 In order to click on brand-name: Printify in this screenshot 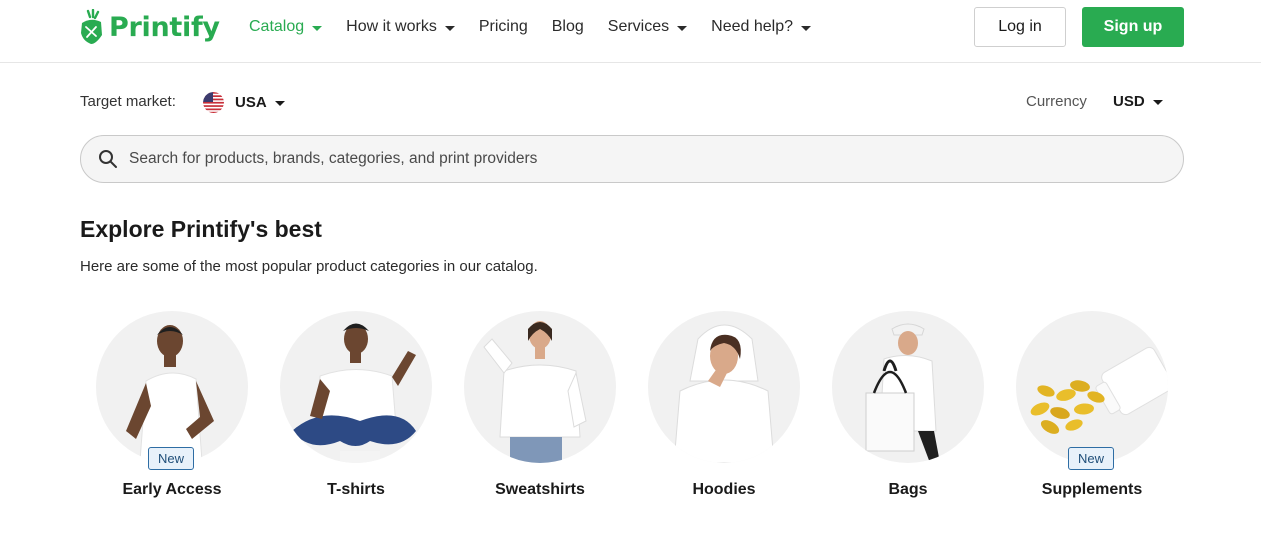, I will do `click(164, 27)`.